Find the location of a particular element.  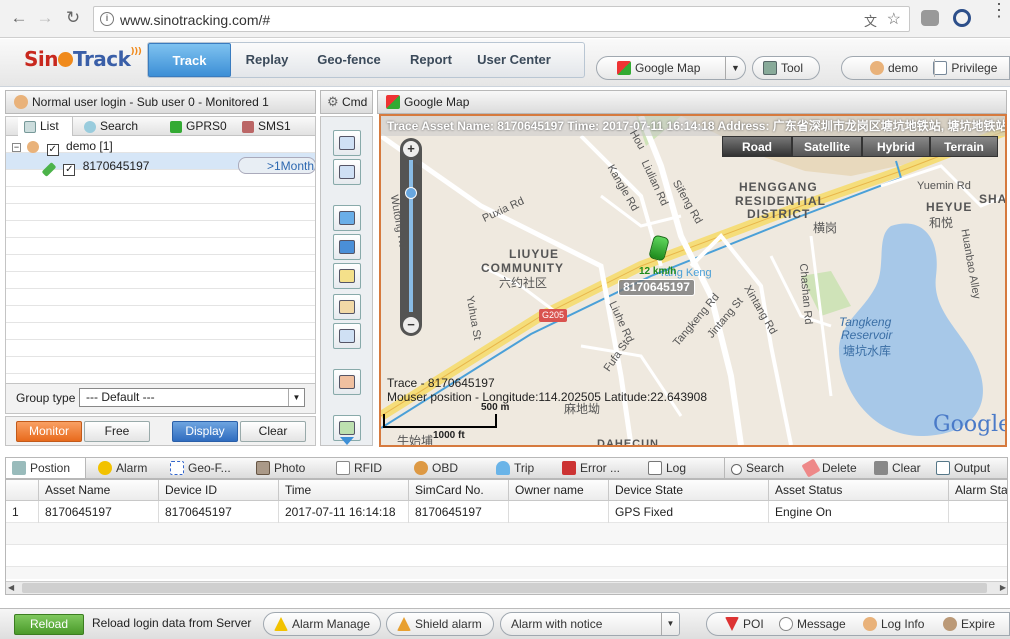

expiry-tag: >1Month is located at coordinates (276, 165).